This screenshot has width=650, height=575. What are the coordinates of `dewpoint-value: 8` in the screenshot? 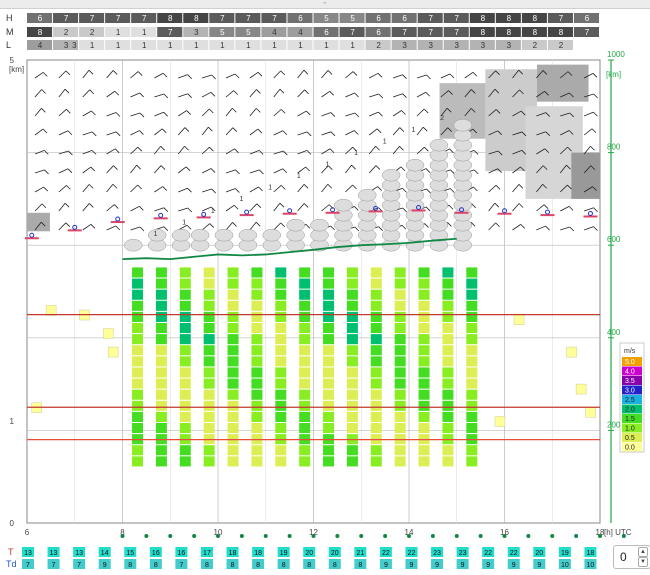 It's located at (258, 565).